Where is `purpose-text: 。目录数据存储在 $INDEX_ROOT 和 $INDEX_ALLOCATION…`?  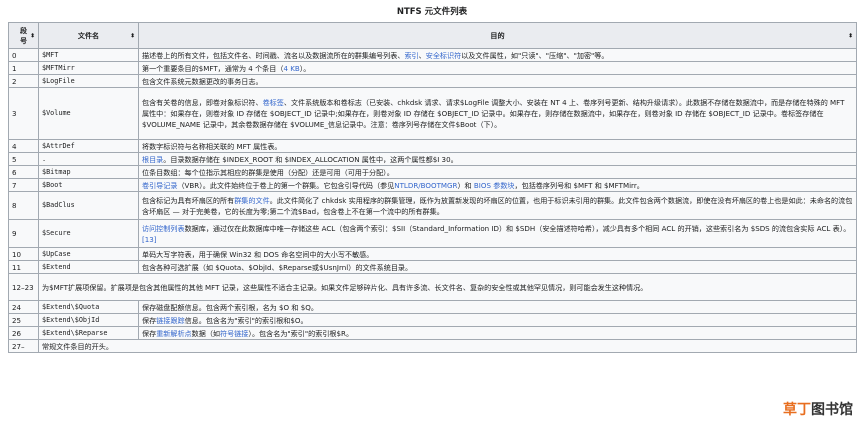 purpose-text: 。目录数据存储在 $INDEX_ROOT 和 $INDEX_ALLOCATION… is located at coordinates (310, 159).